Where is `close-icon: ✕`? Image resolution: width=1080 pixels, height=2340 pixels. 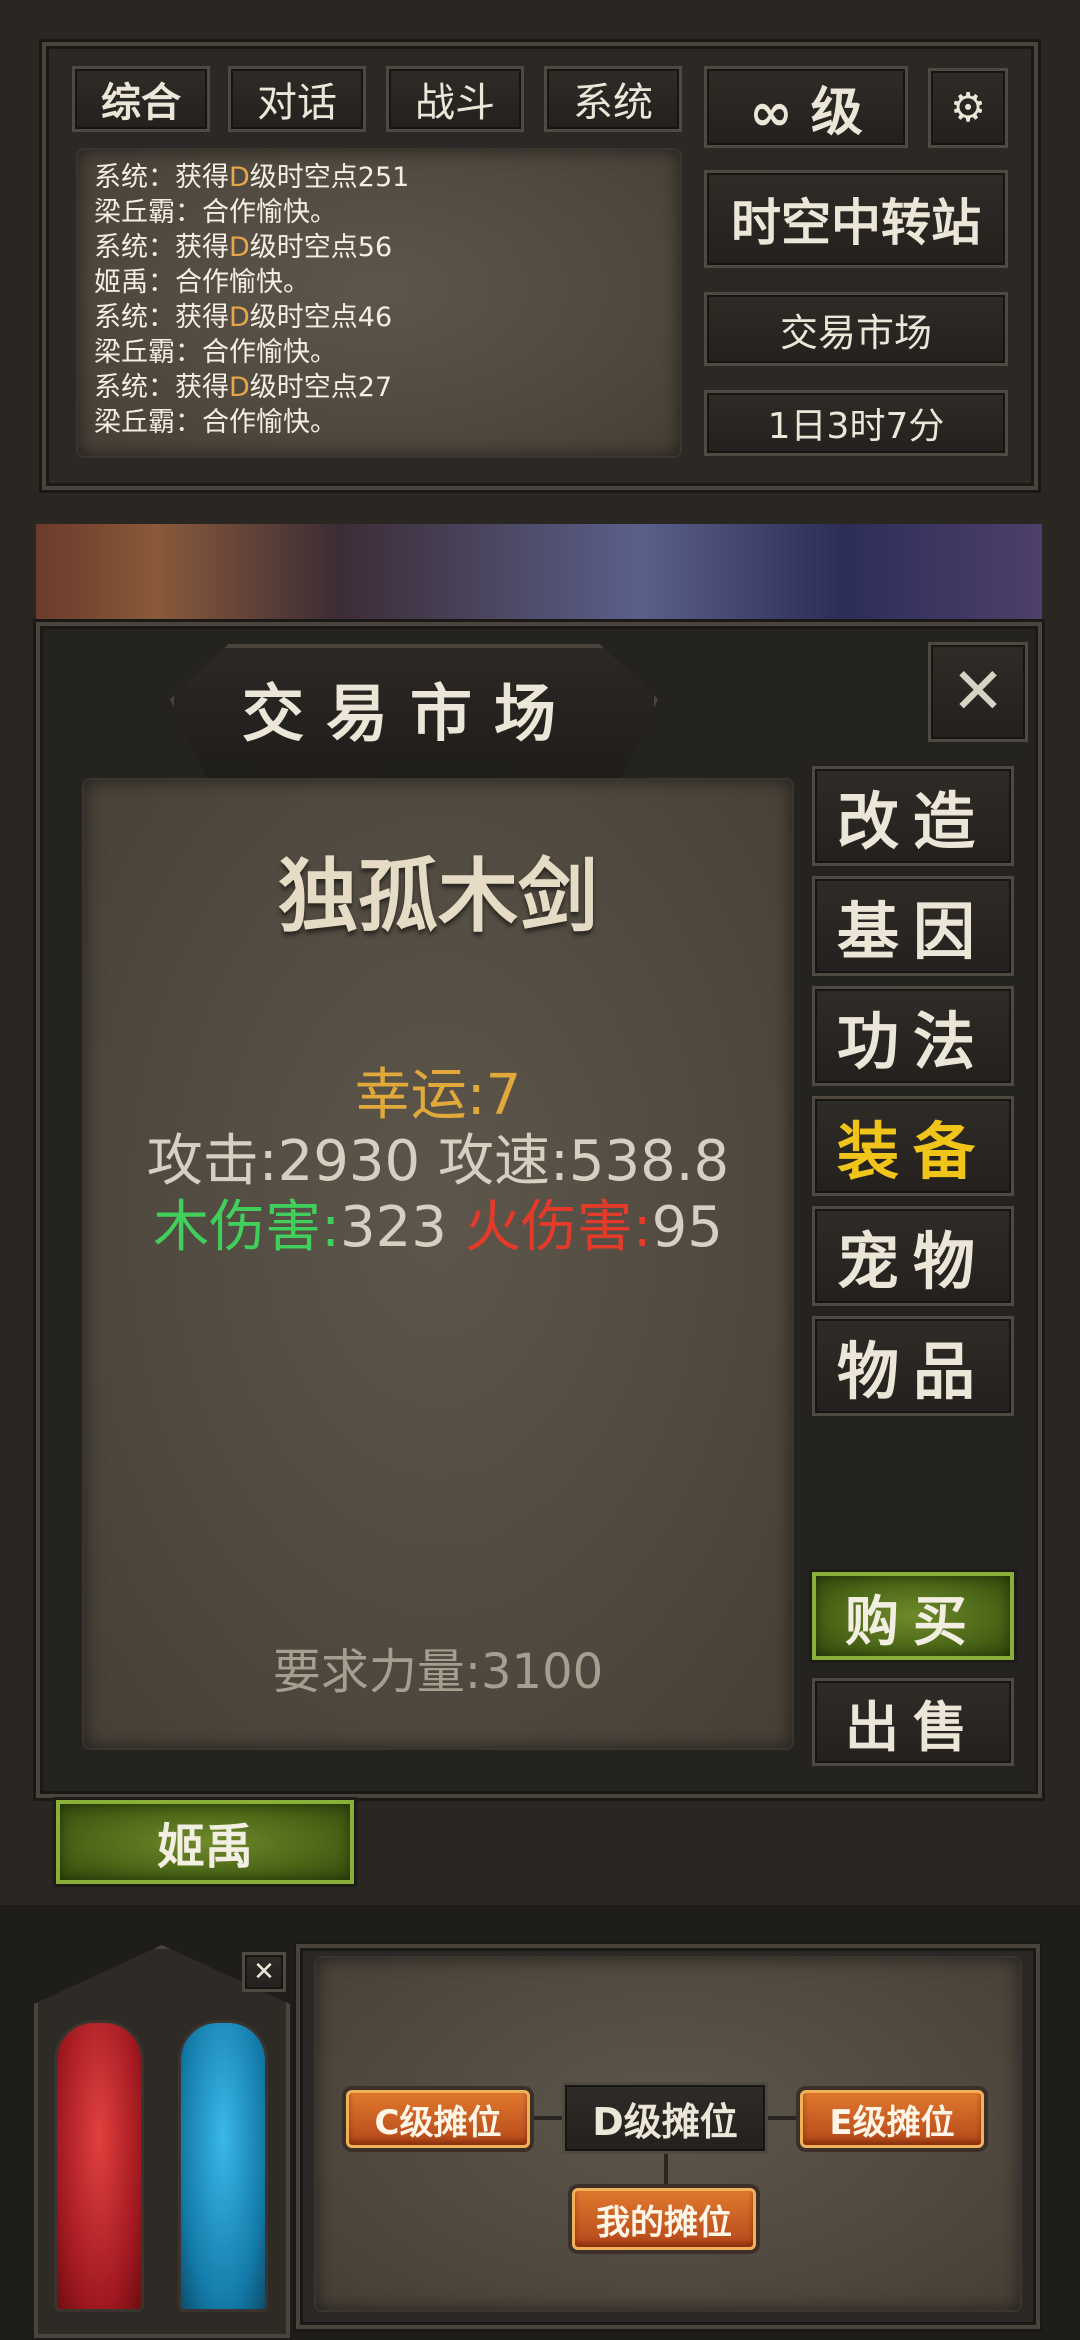 close-icon: ✕ is located at coordinates (978, 692).